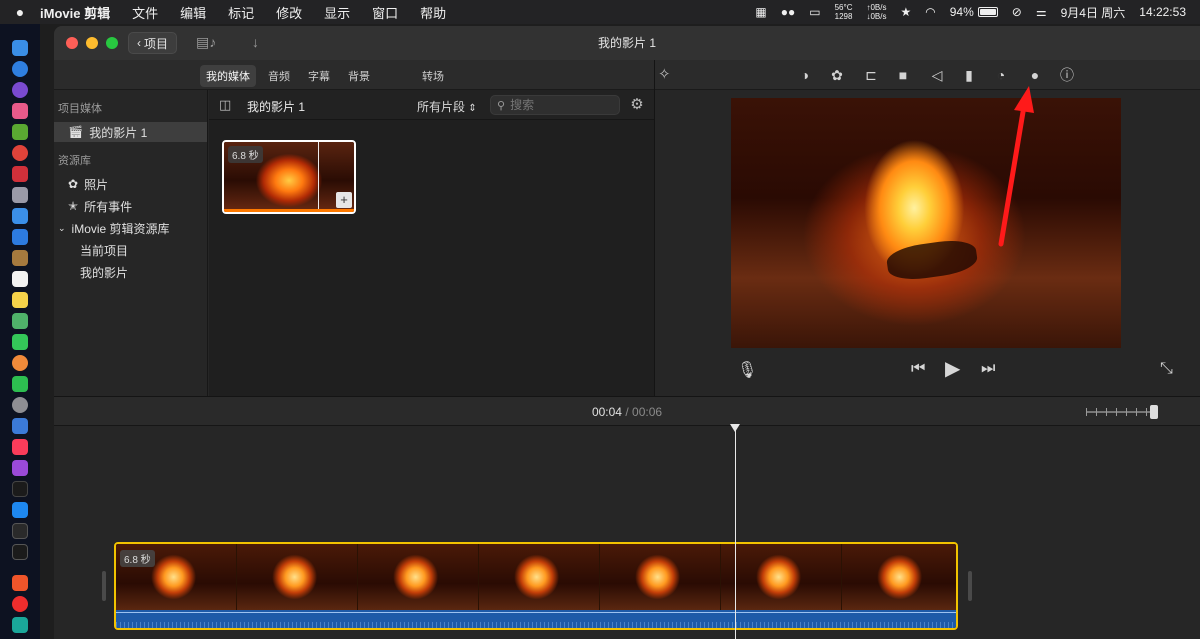 The image size is (1200, 639). I want to click on tab-titles: 字幕, so click(319, 76).